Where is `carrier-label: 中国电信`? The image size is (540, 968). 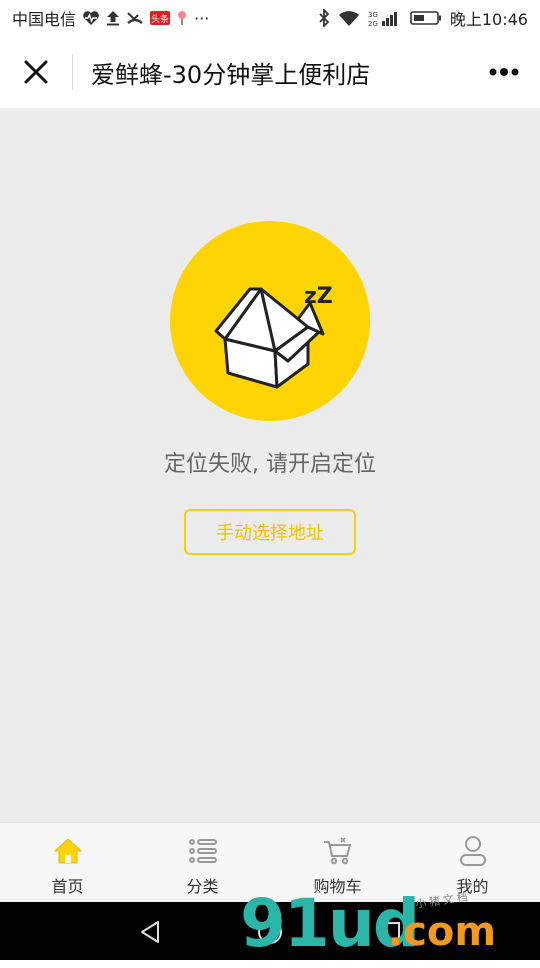
carrier-label: 中国电信 is located at coordinates (44, 19).